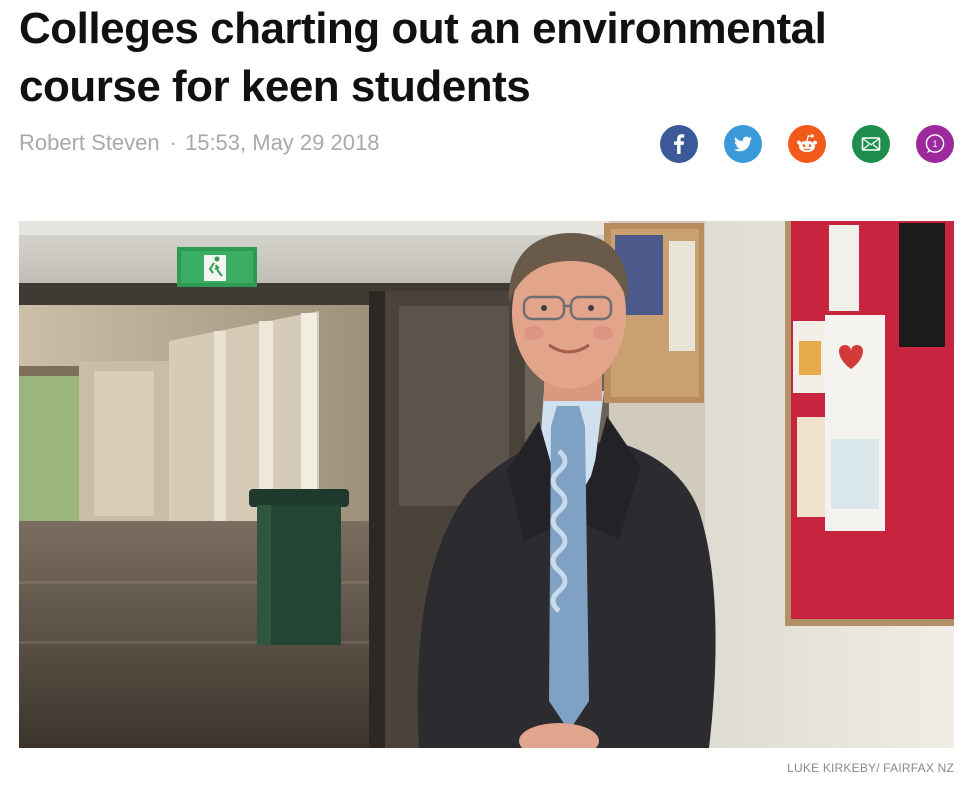 This screenshot has height=785, width=967. Describe the element at coordinates (282, 142) in the screenshot. I see `publish-timestamp: 15:53, May 29 2018` at that location.